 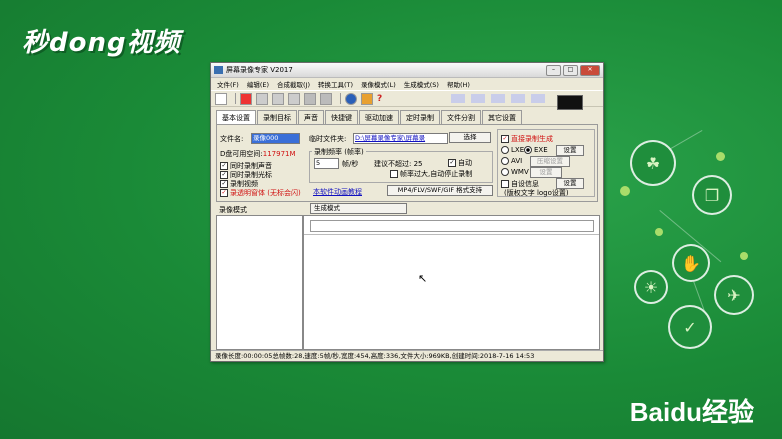 What do you see at coordinates (461, 117) in the screenshot?
I see `tab-split: 文件分割` at bounding box center [461, 117].